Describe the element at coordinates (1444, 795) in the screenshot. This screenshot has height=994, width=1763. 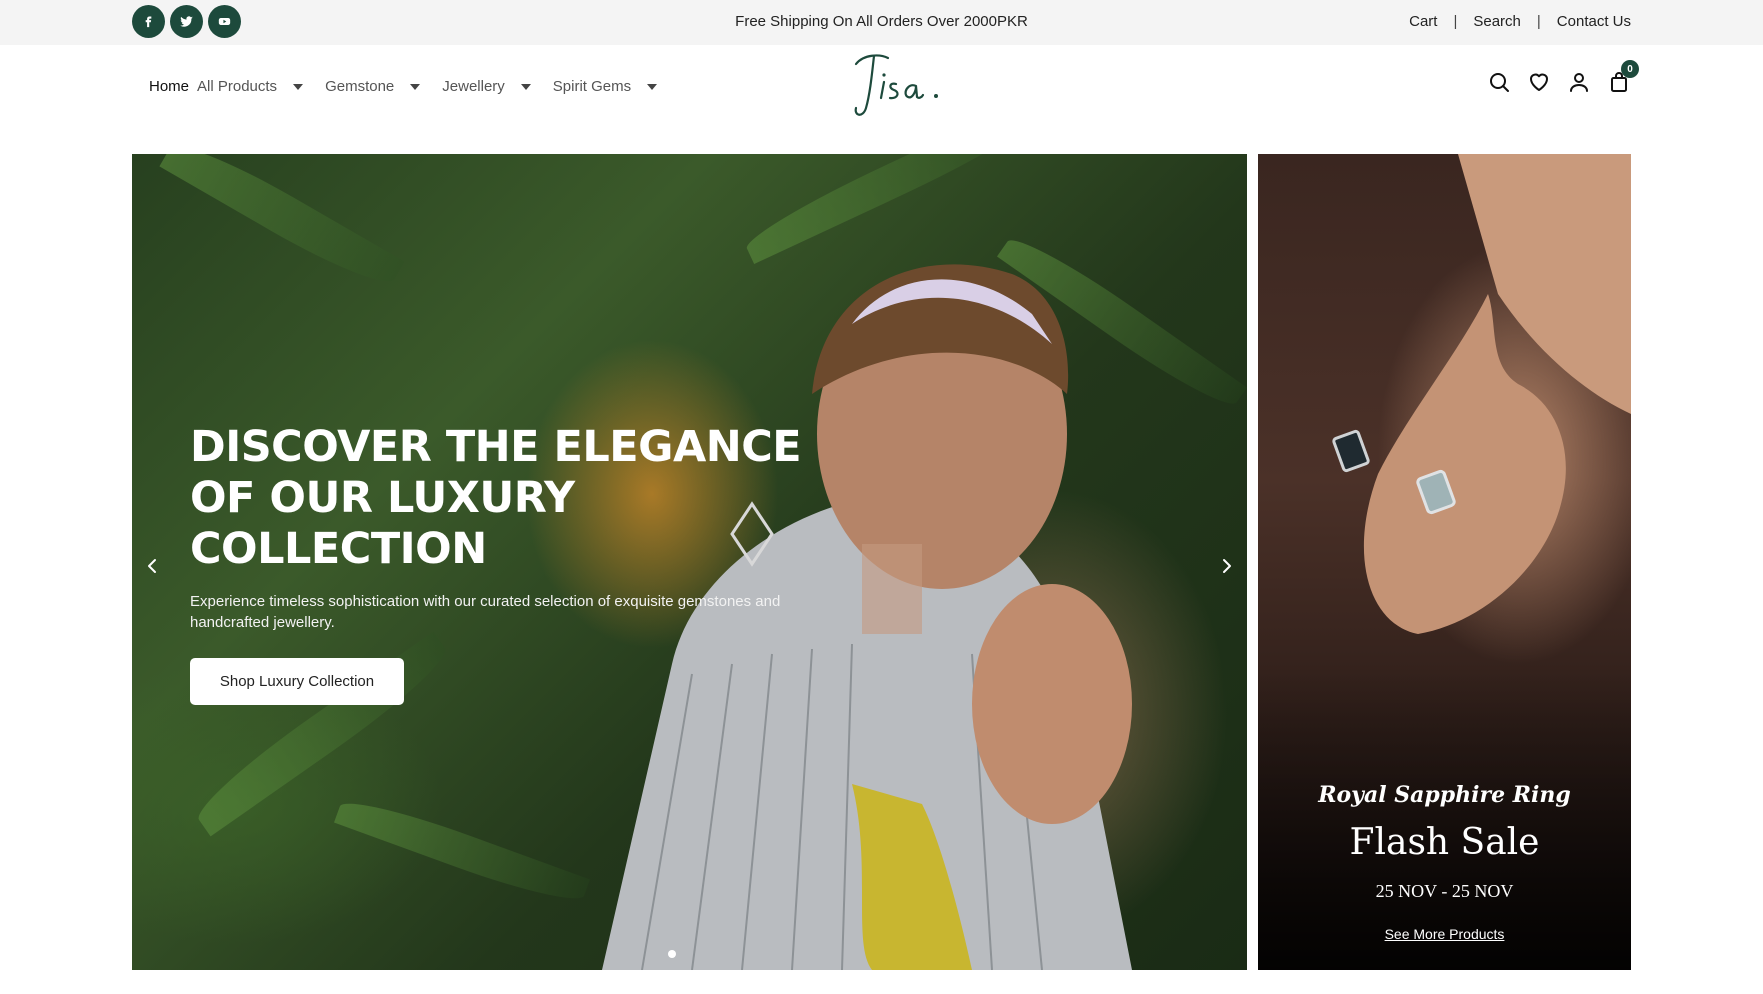
I see `promo-product-name: Royal Sapphire Ring` at that location.